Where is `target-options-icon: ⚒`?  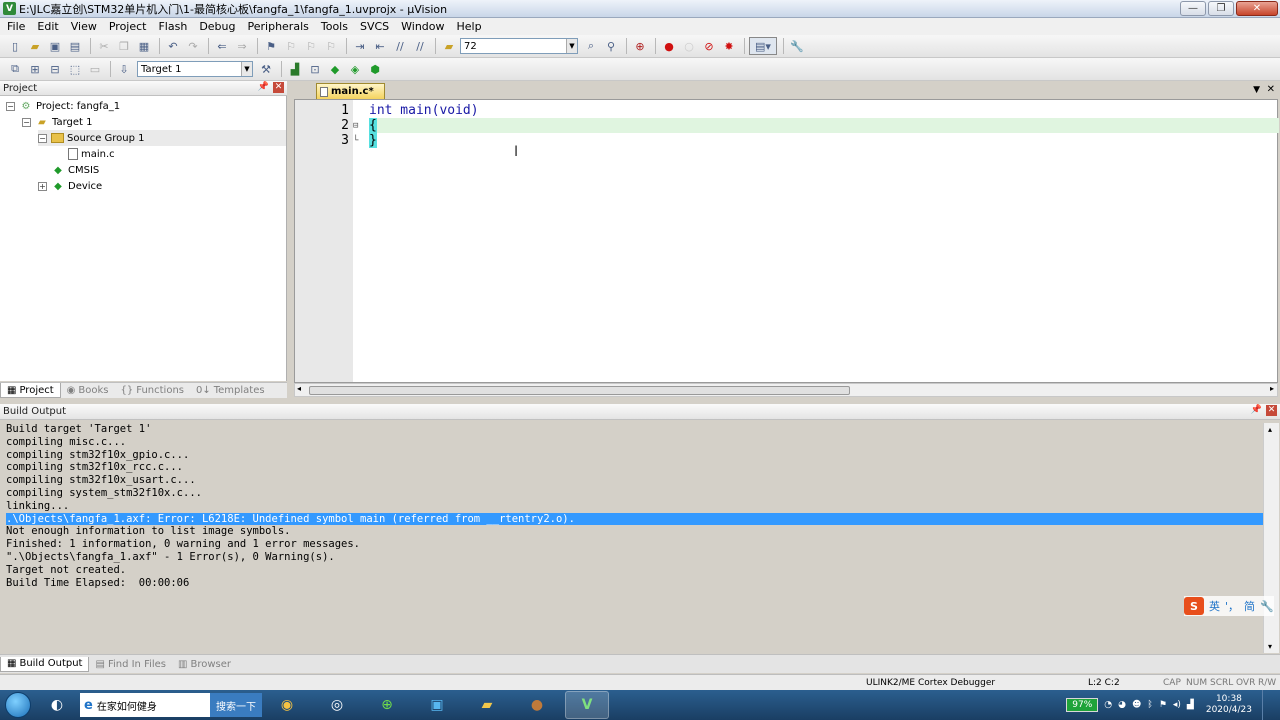 target-options-icon: ⚒ is located at coordinates (266, 69).